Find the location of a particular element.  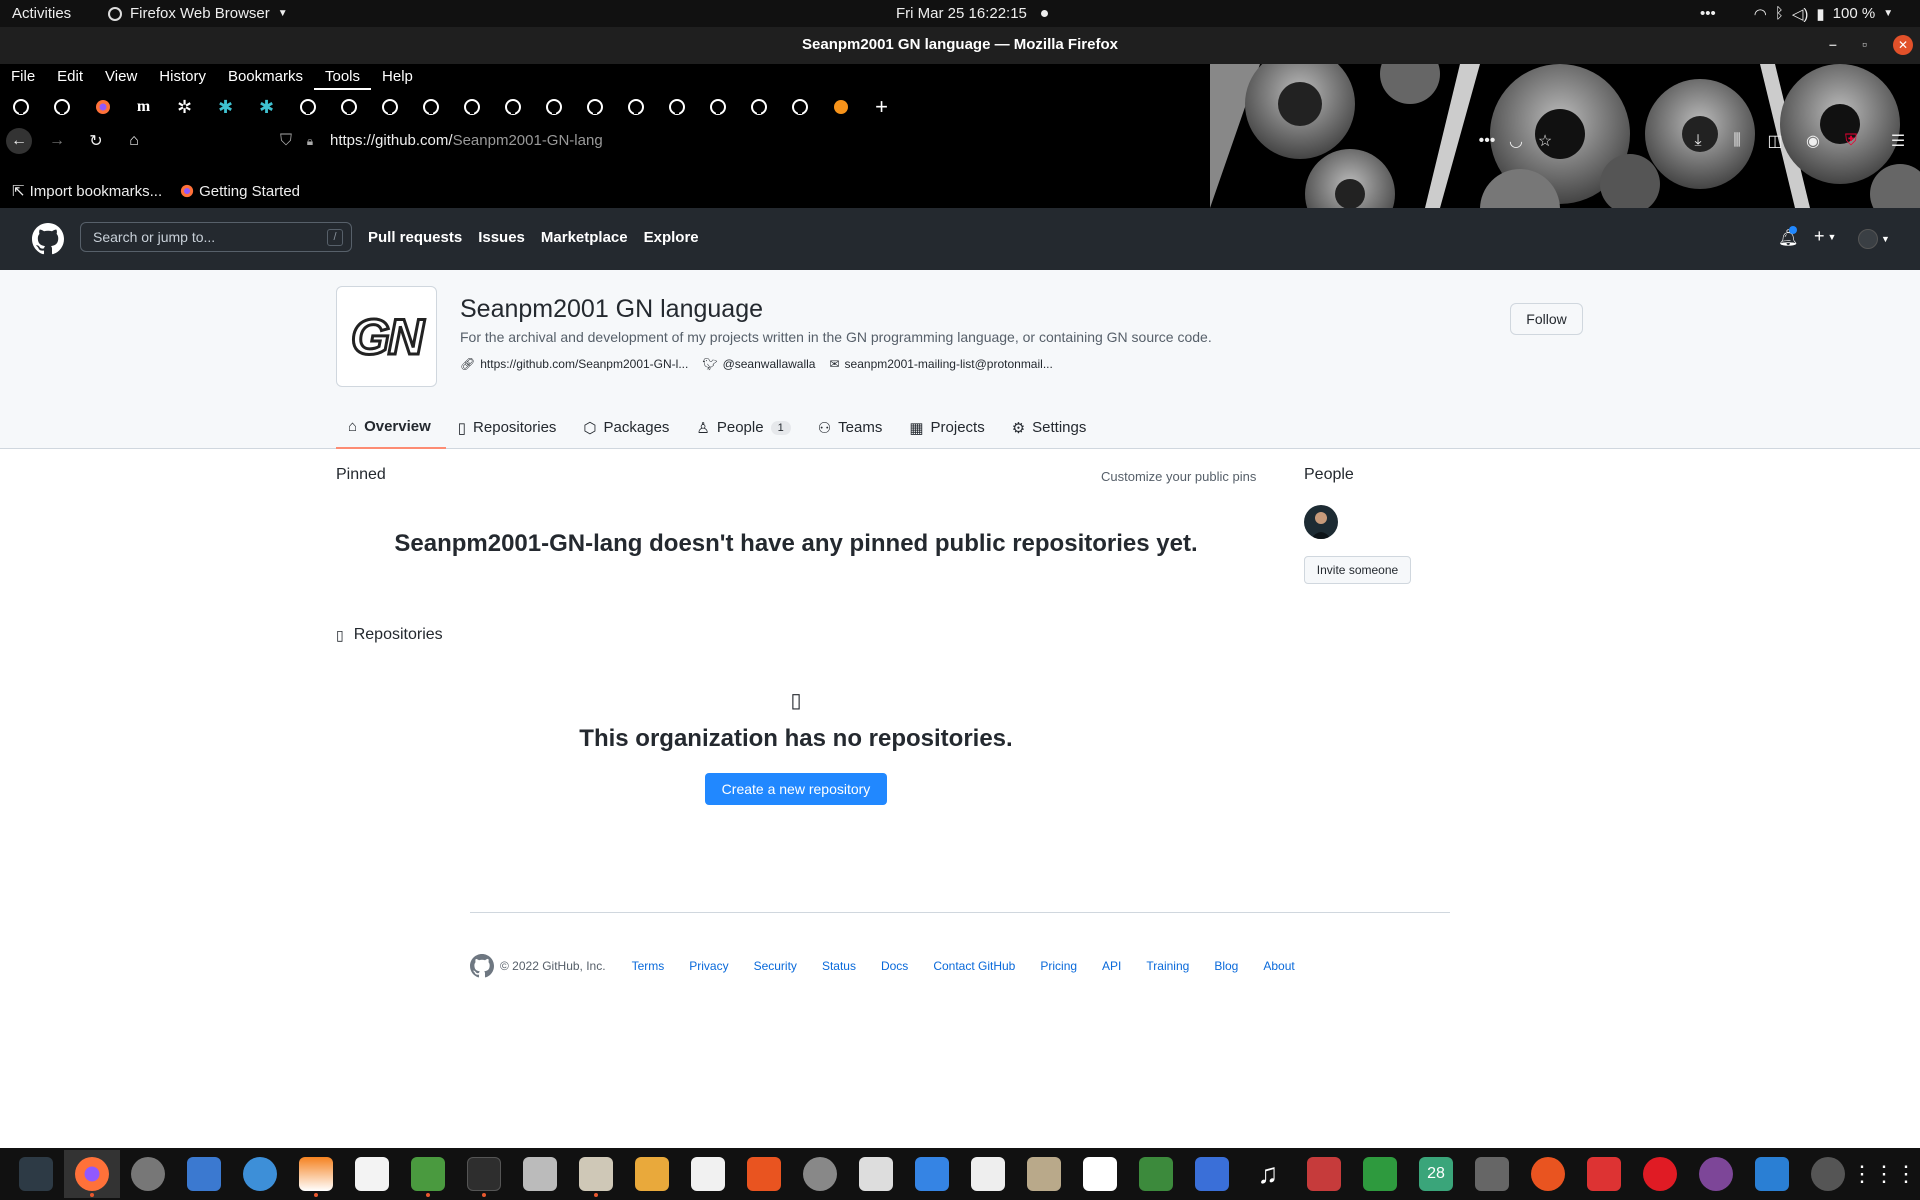

dock-settings is located at coordinates (148, 1174).